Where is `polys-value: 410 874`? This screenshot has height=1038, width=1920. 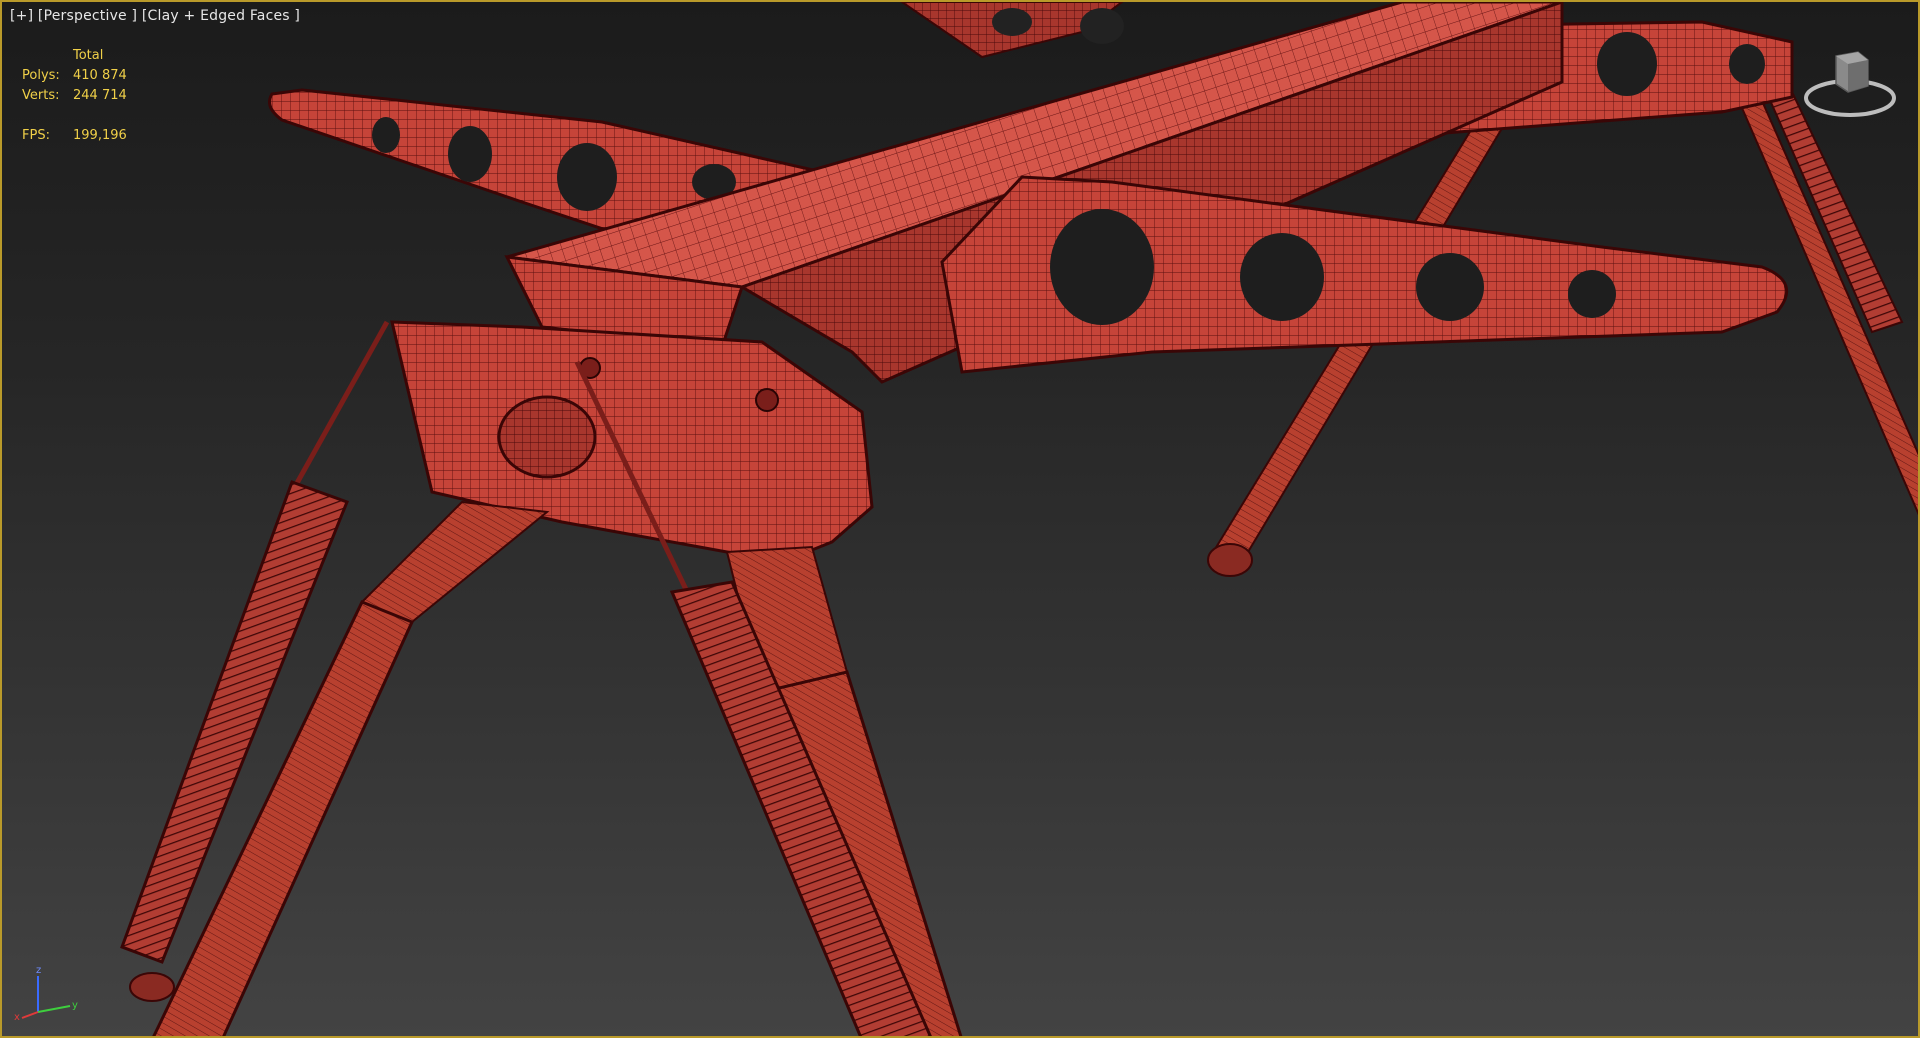 polys-value: 410 874 is located at coordinates (100, 75).